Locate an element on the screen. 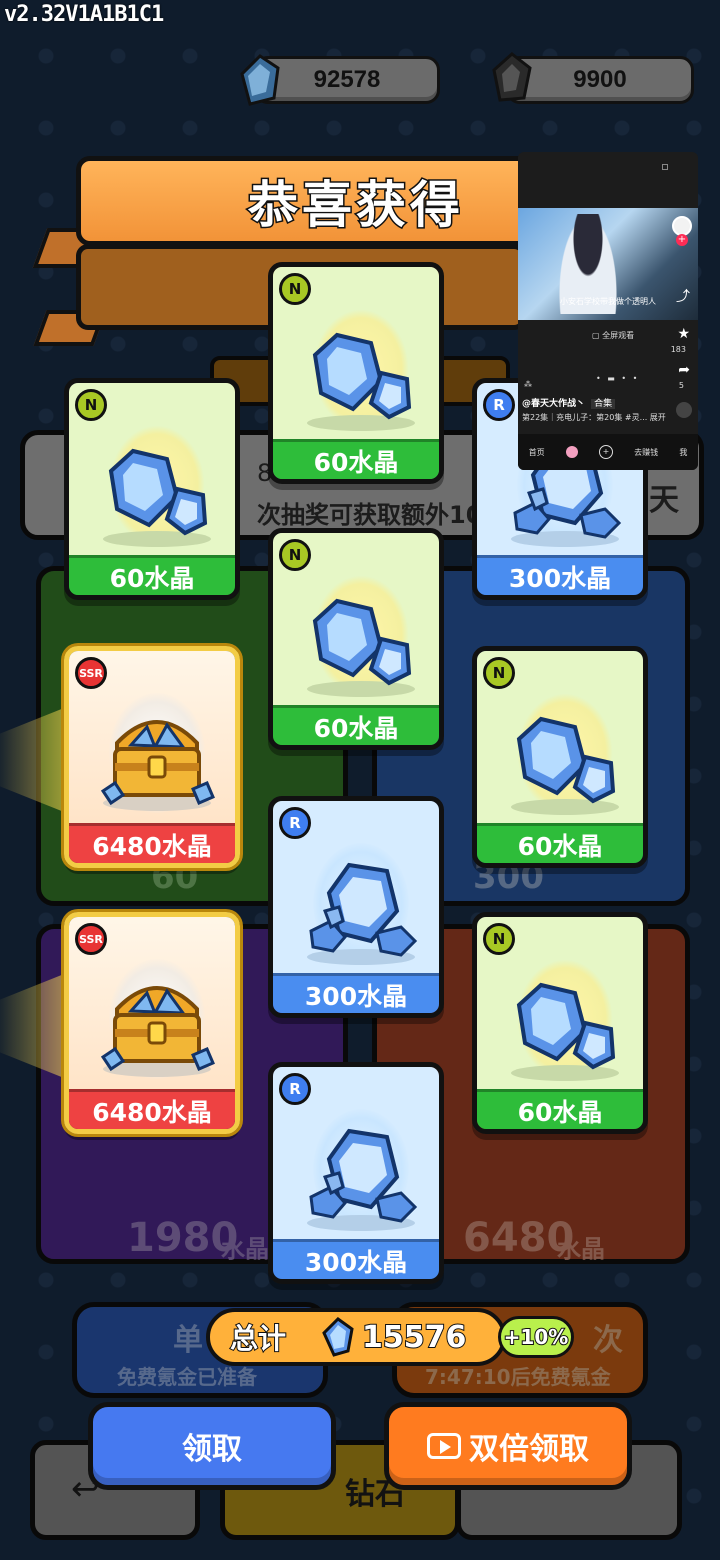 Image resolution: width=720 pixels, height=1560 pixels. like-icon: ★ is located at coordinates (683, 334).